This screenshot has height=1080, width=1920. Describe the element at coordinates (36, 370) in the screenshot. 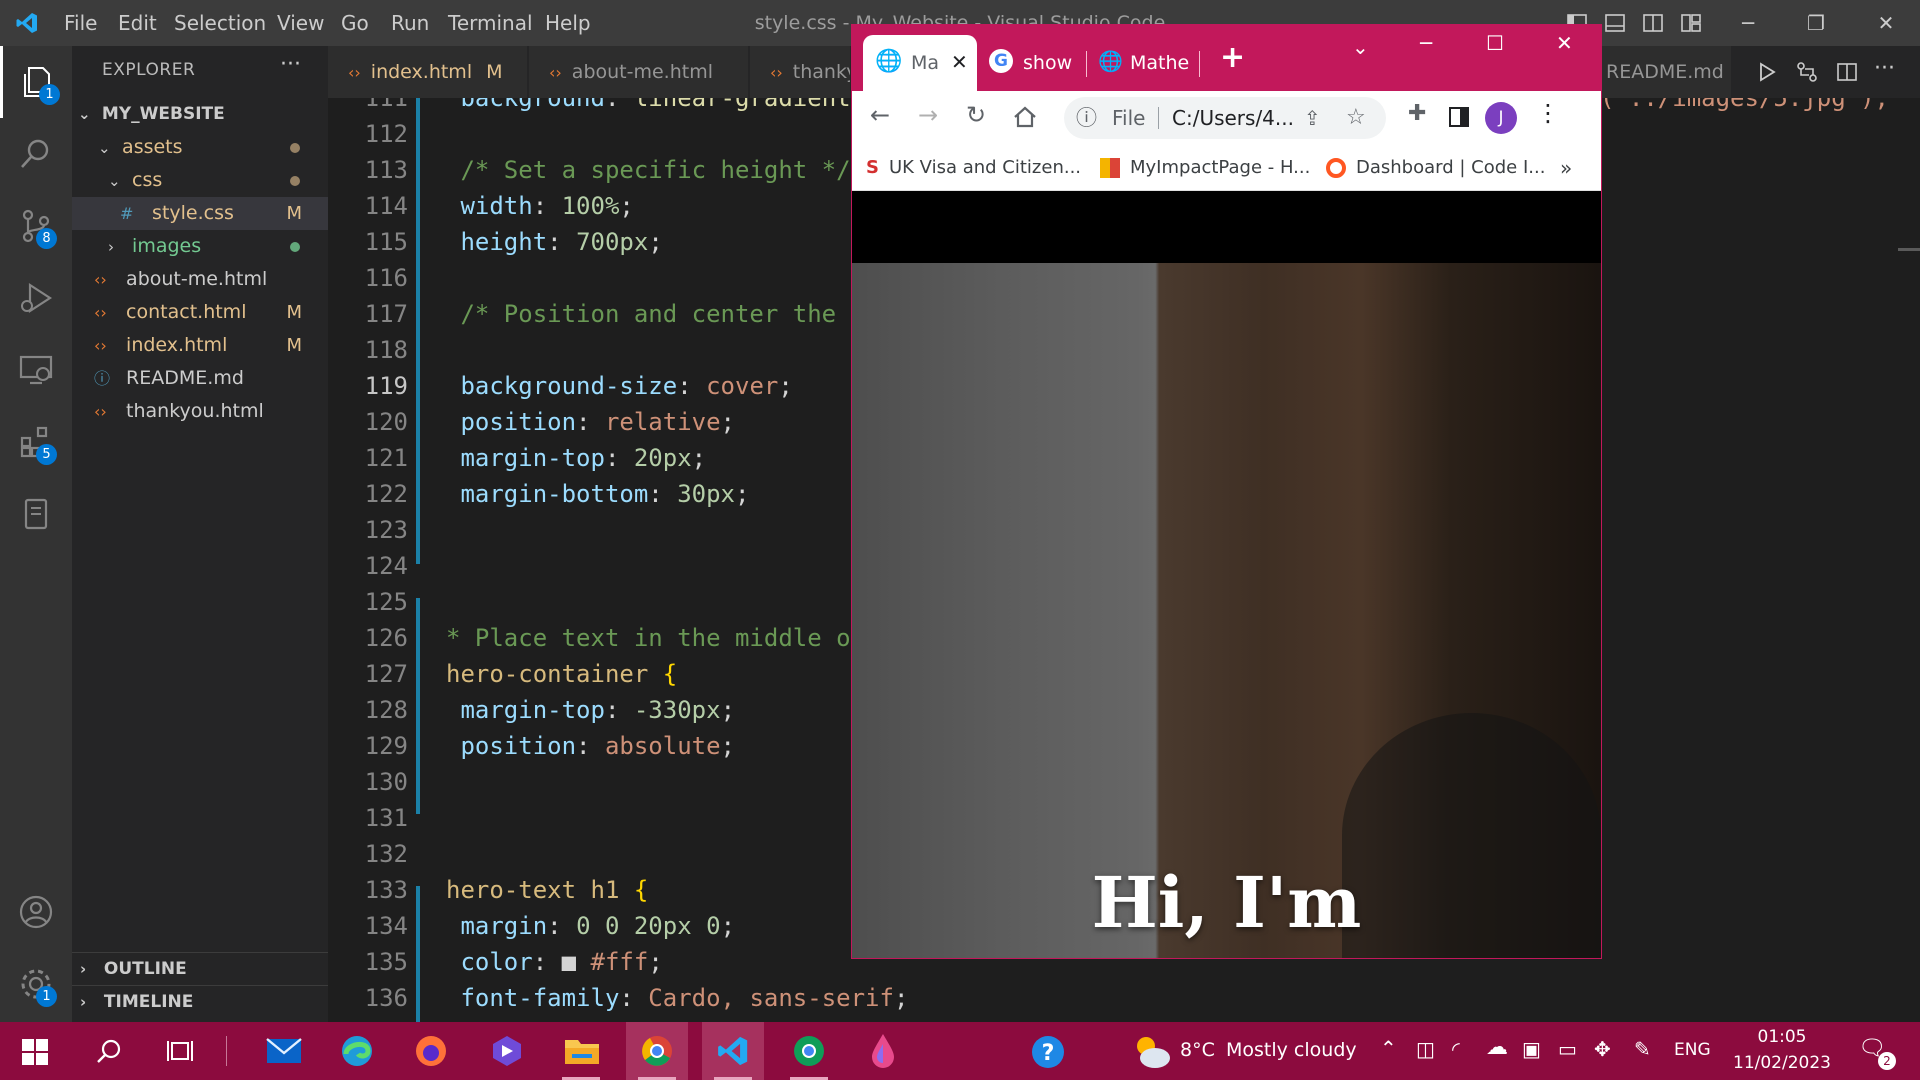

I see `remote-explorer-icon` at that location.